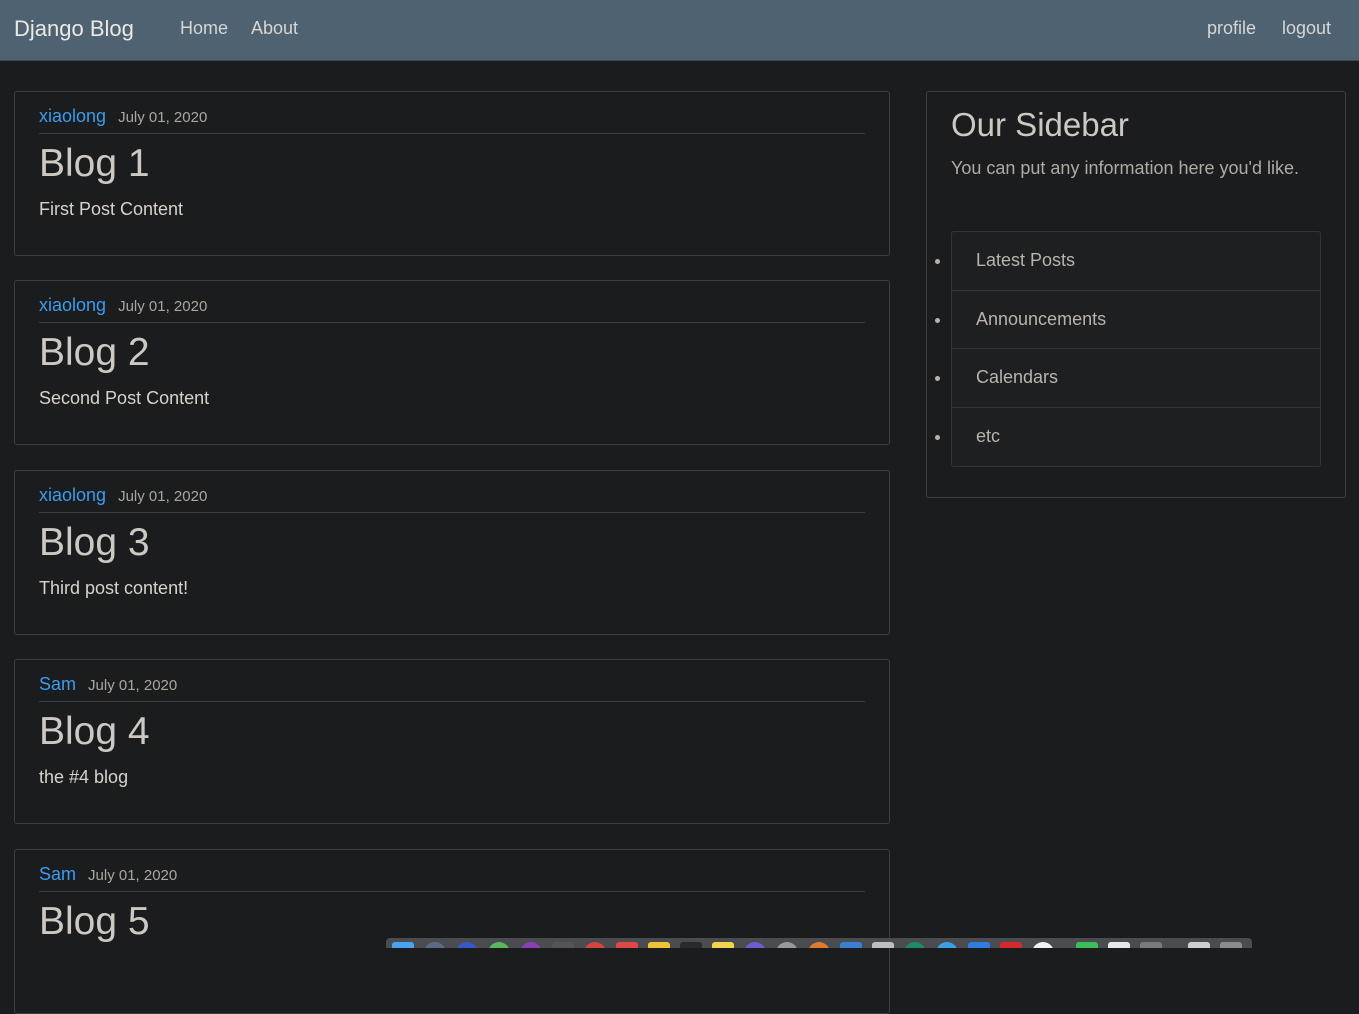  What do you see at coordinates (403, 945) in the screenshot?
I see `finder-icon` at bounding box center [403, 945].